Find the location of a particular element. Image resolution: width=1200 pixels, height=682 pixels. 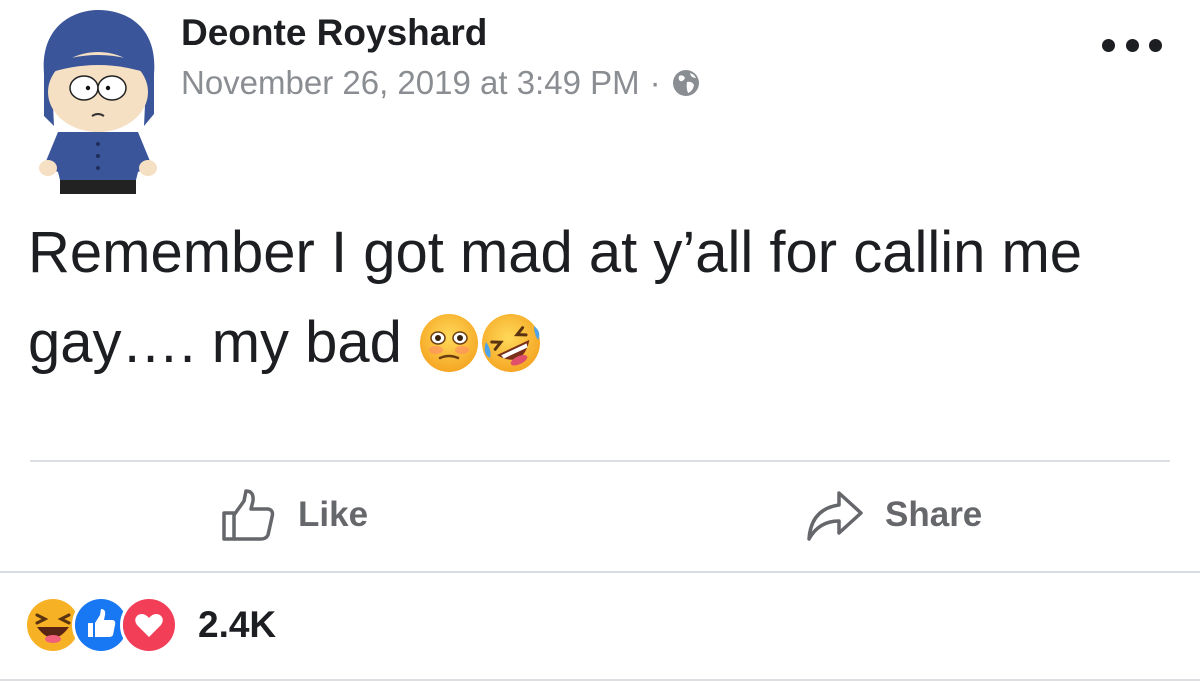

author-name: Deonte Royshard is located at coordinates (334, 33).